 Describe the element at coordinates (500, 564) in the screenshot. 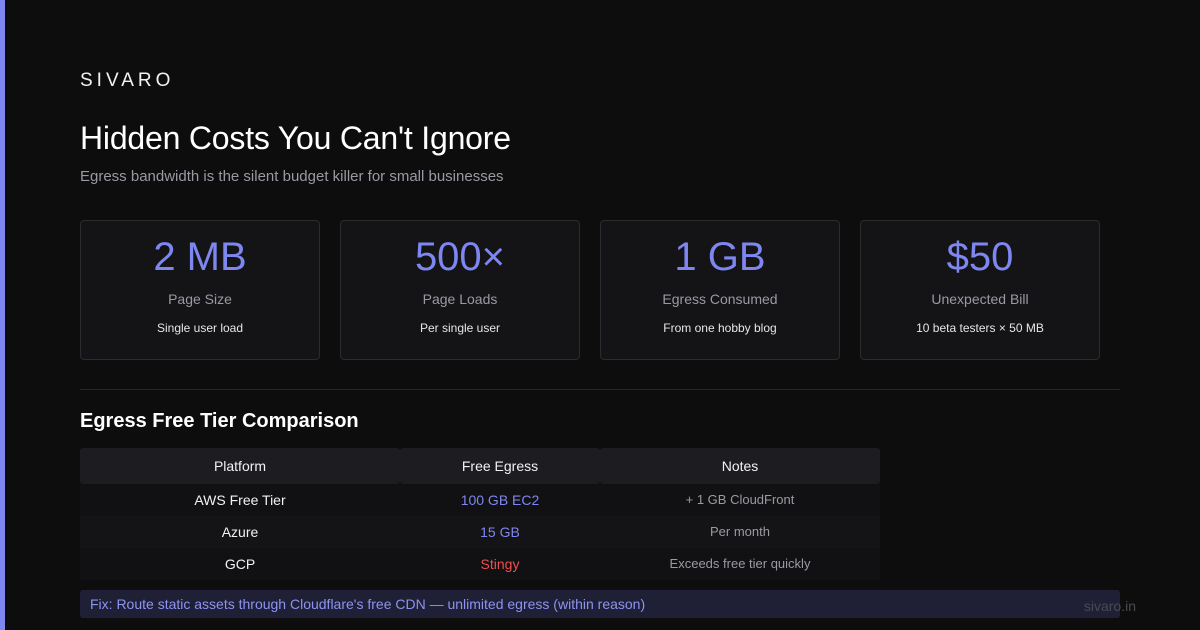

I see `egress-cell: Stingy` at that location.